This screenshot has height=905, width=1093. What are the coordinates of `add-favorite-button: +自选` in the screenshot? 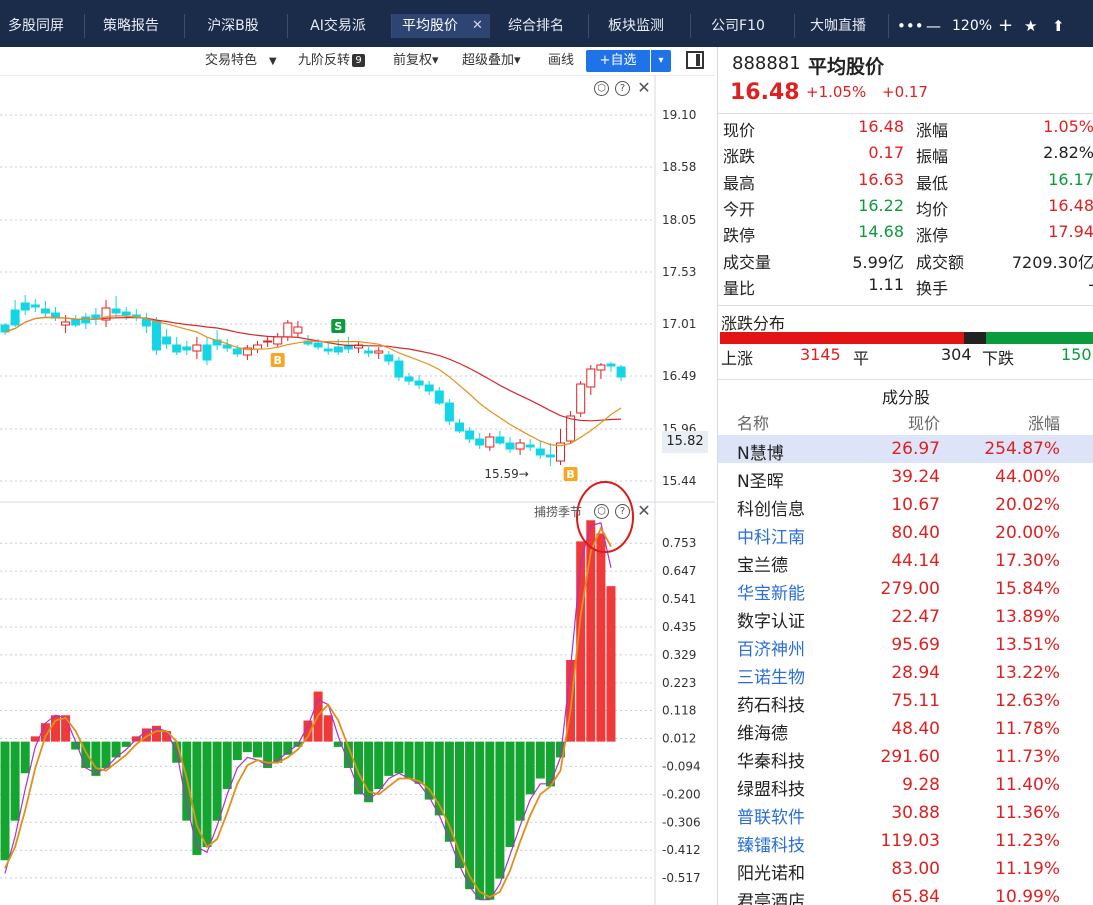 It's located at (618, 61).